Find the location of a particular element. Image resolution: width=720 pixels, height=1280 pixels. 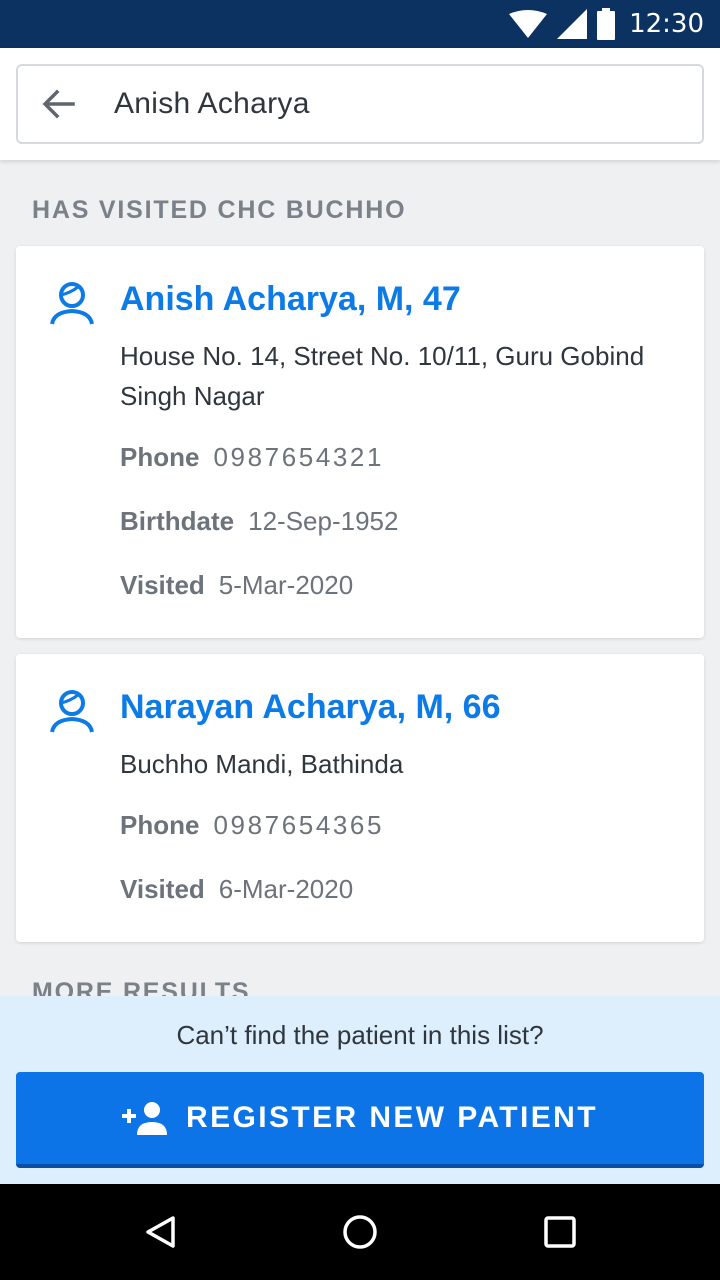

nav-back-button is located at coordinates (160, 1232).